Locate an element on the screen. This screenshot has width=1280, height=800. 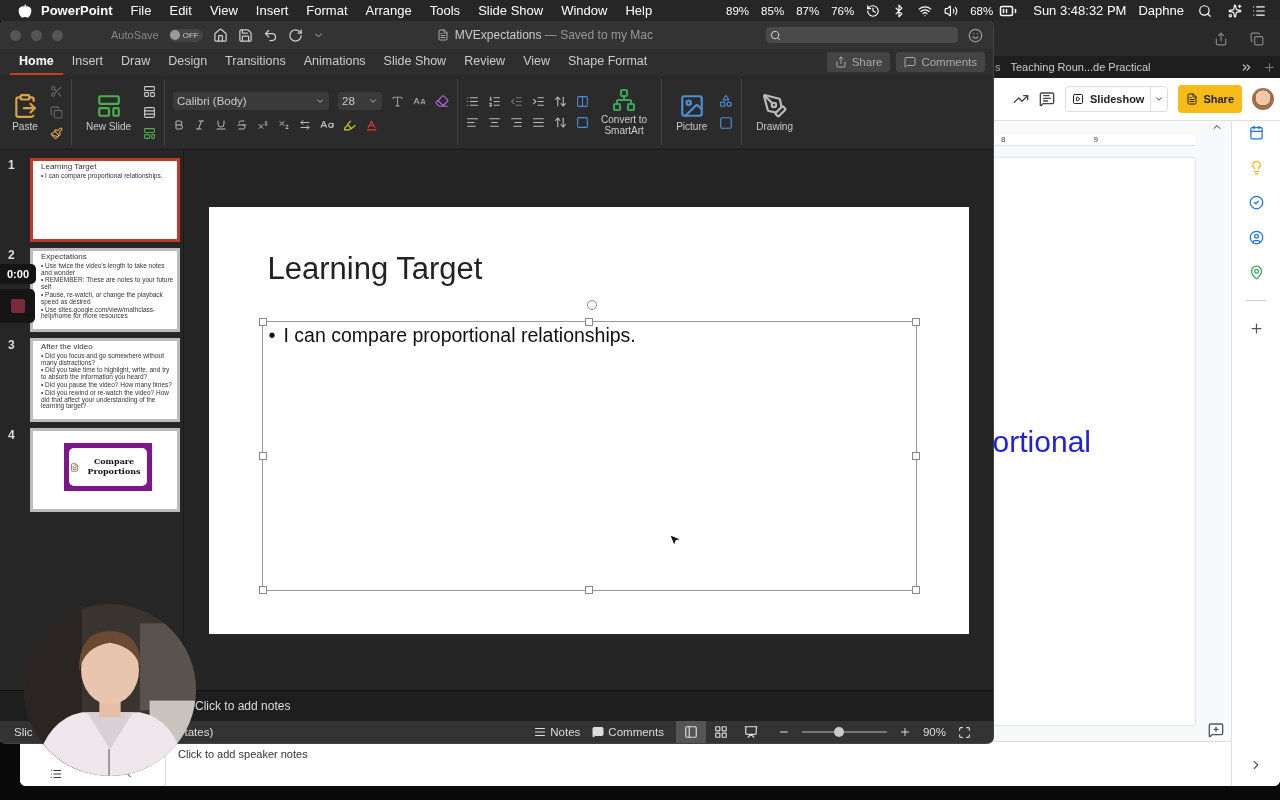
speaker-notes-placeholder: Click to add speaker notes is located at coordinates (243, 754).